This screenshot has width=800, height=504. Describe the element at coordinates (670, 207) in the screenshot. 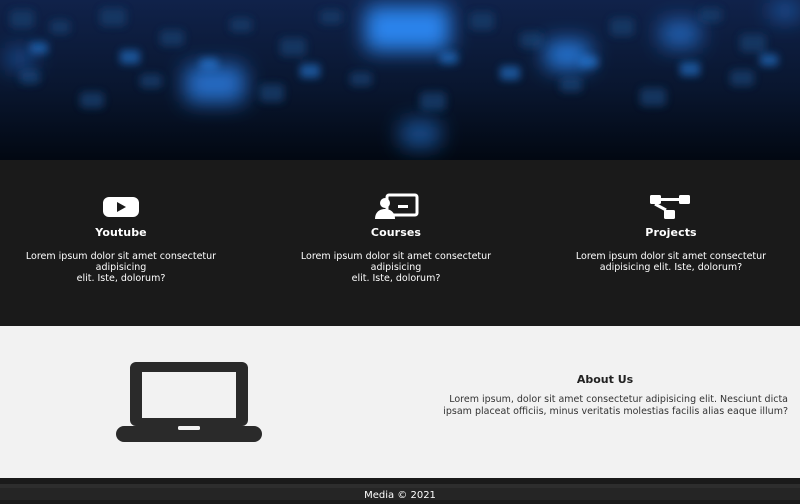

I see `project-diagram-icon` at that location.